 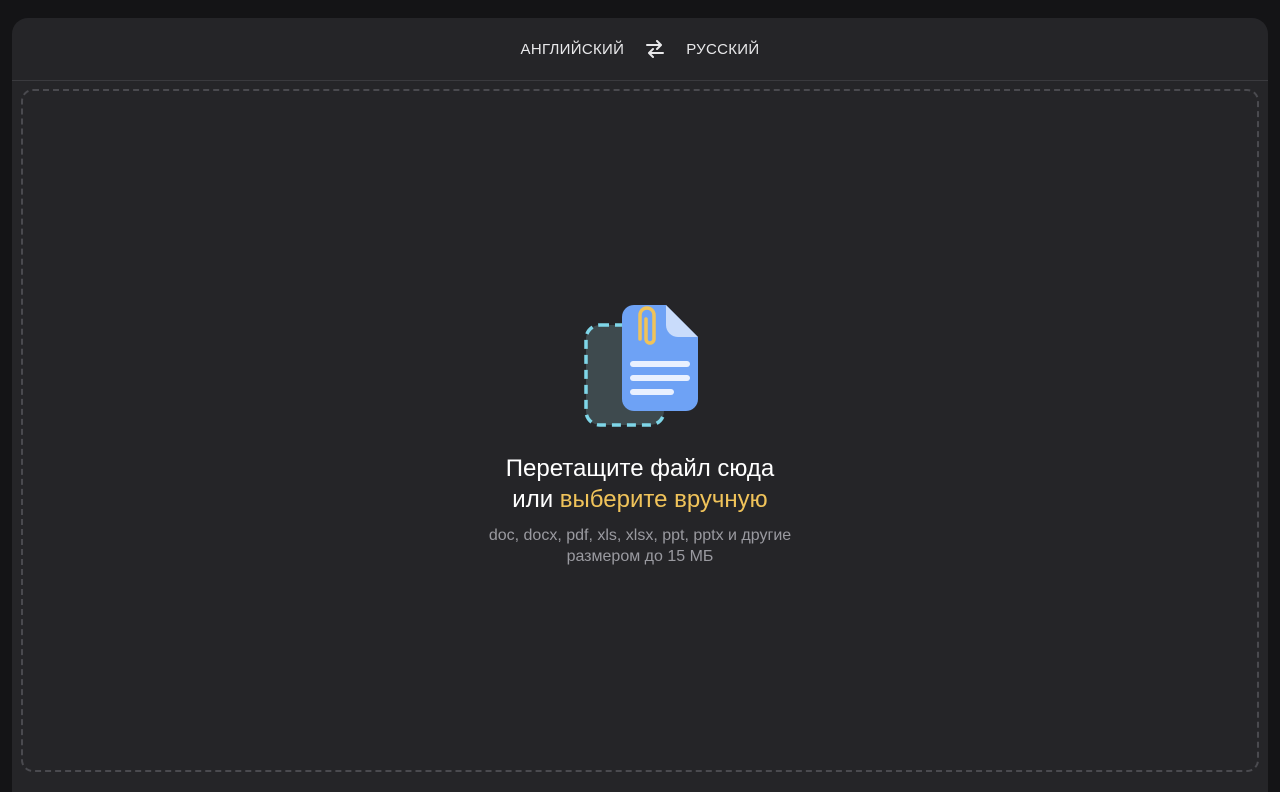 I want to click on source-language-button: АНГЛИЙСКИЙ, so click(x=573, y=49).